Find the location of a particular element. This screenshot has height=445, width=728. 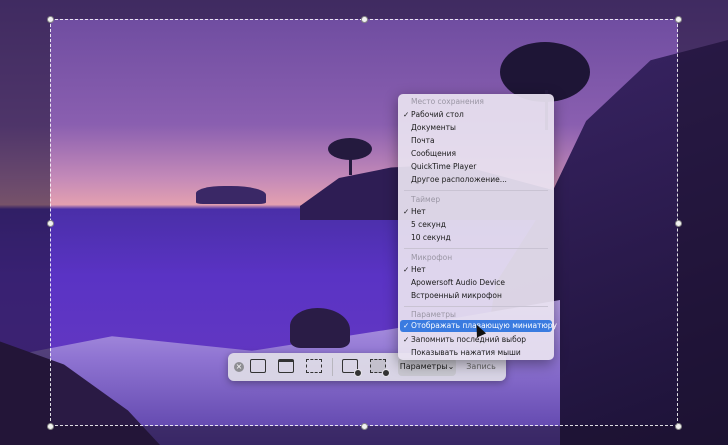

options-button: Параметры⌄ is located at coordinates (427, 367).